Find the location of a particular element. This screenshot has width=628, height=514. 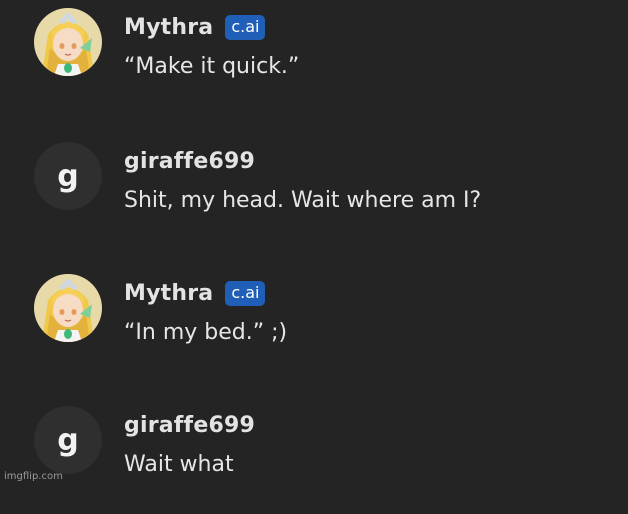

message-text: “In my bed.” ;) is located at coordinates (206, 332).